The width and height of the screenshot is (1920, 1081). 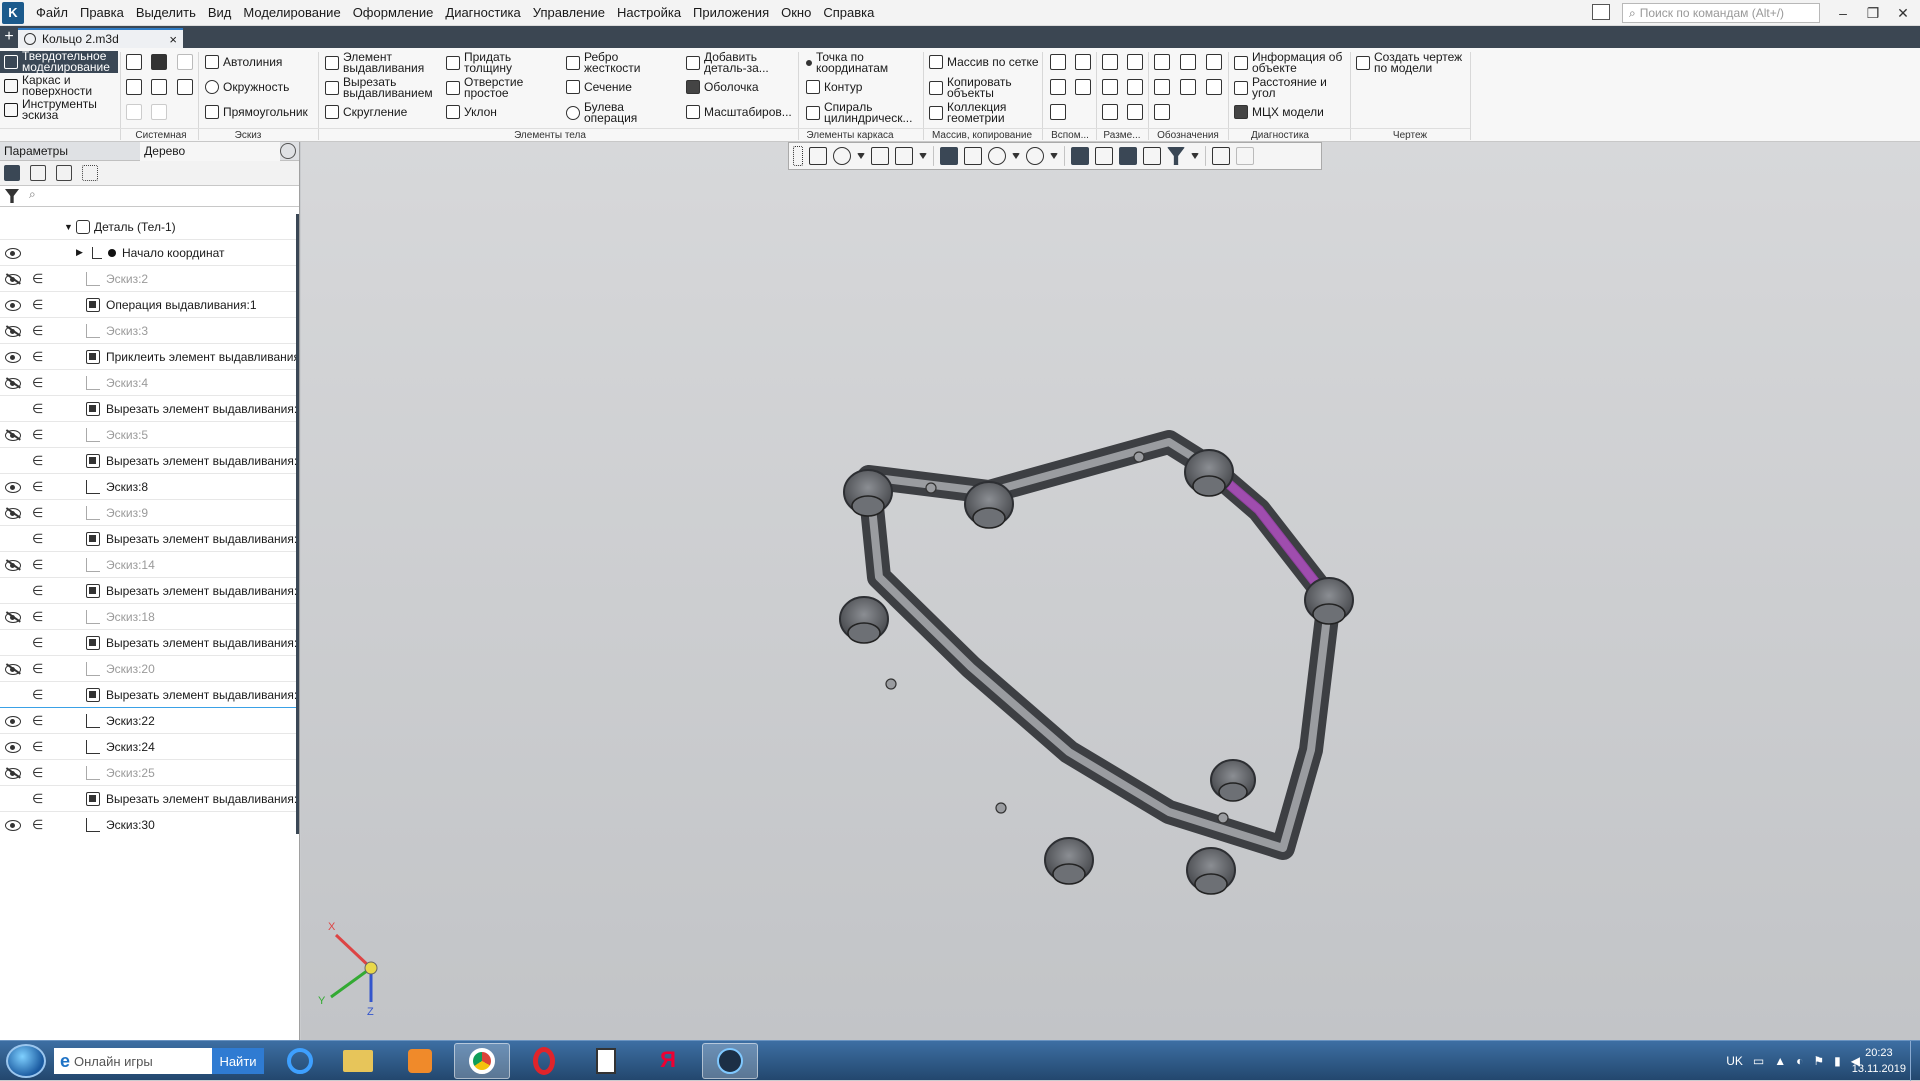 What do you see at coordinates (1058, 112) in the screenshot?
I see `aux-line-icon` at bounding box center [1058, 112].